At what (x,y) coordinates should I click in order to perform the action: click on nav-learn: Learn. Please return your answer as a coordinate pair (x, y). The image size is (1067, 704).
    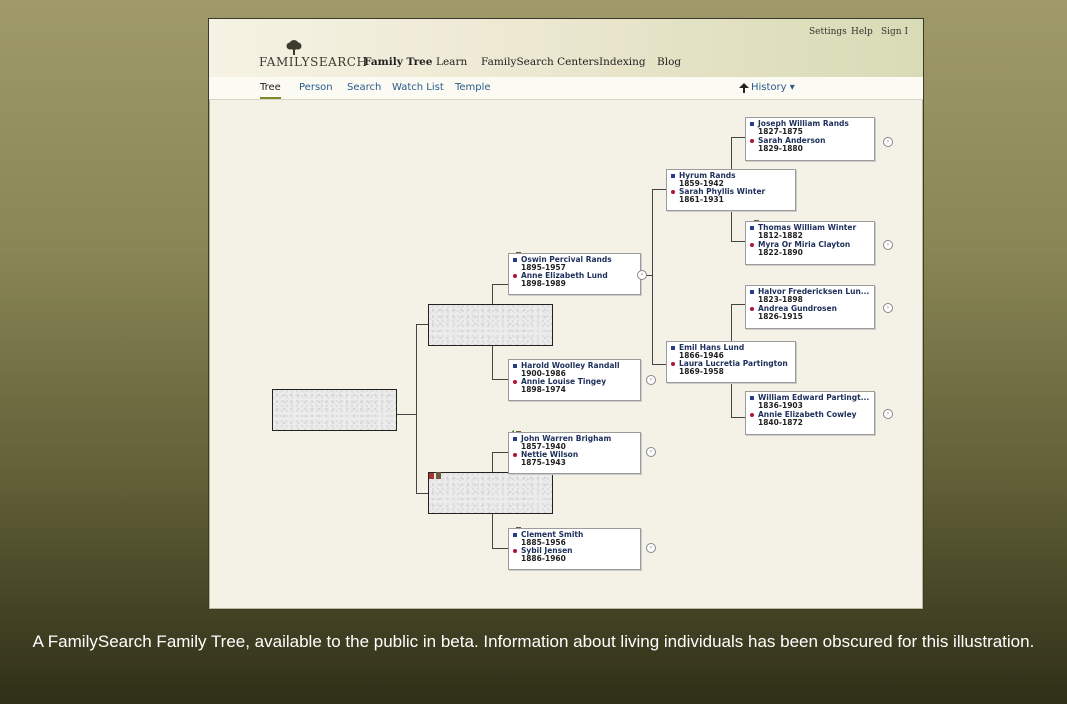
    Looking at the image, I should click on (451, 62).